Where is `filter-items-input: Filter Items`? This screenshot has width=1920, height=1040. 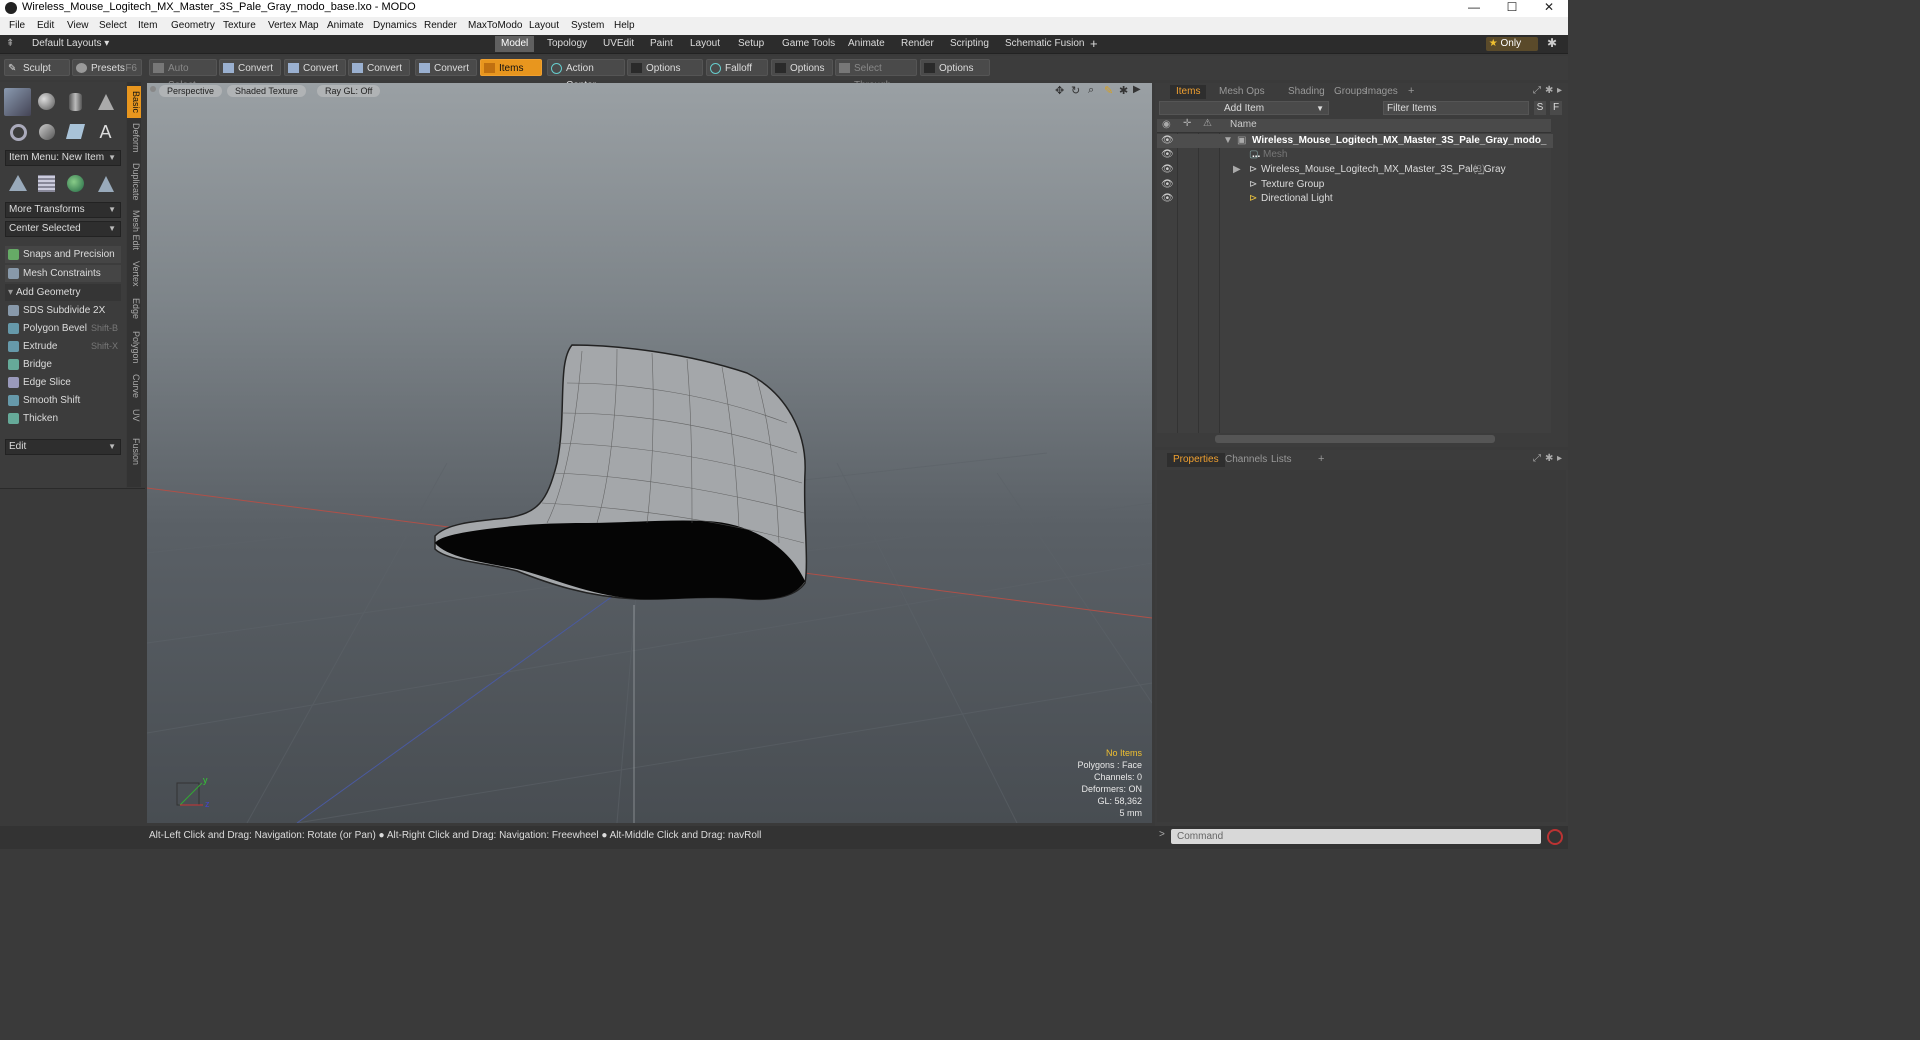 filter-items-input: Filter Items is located at coordinates (1456, 108).